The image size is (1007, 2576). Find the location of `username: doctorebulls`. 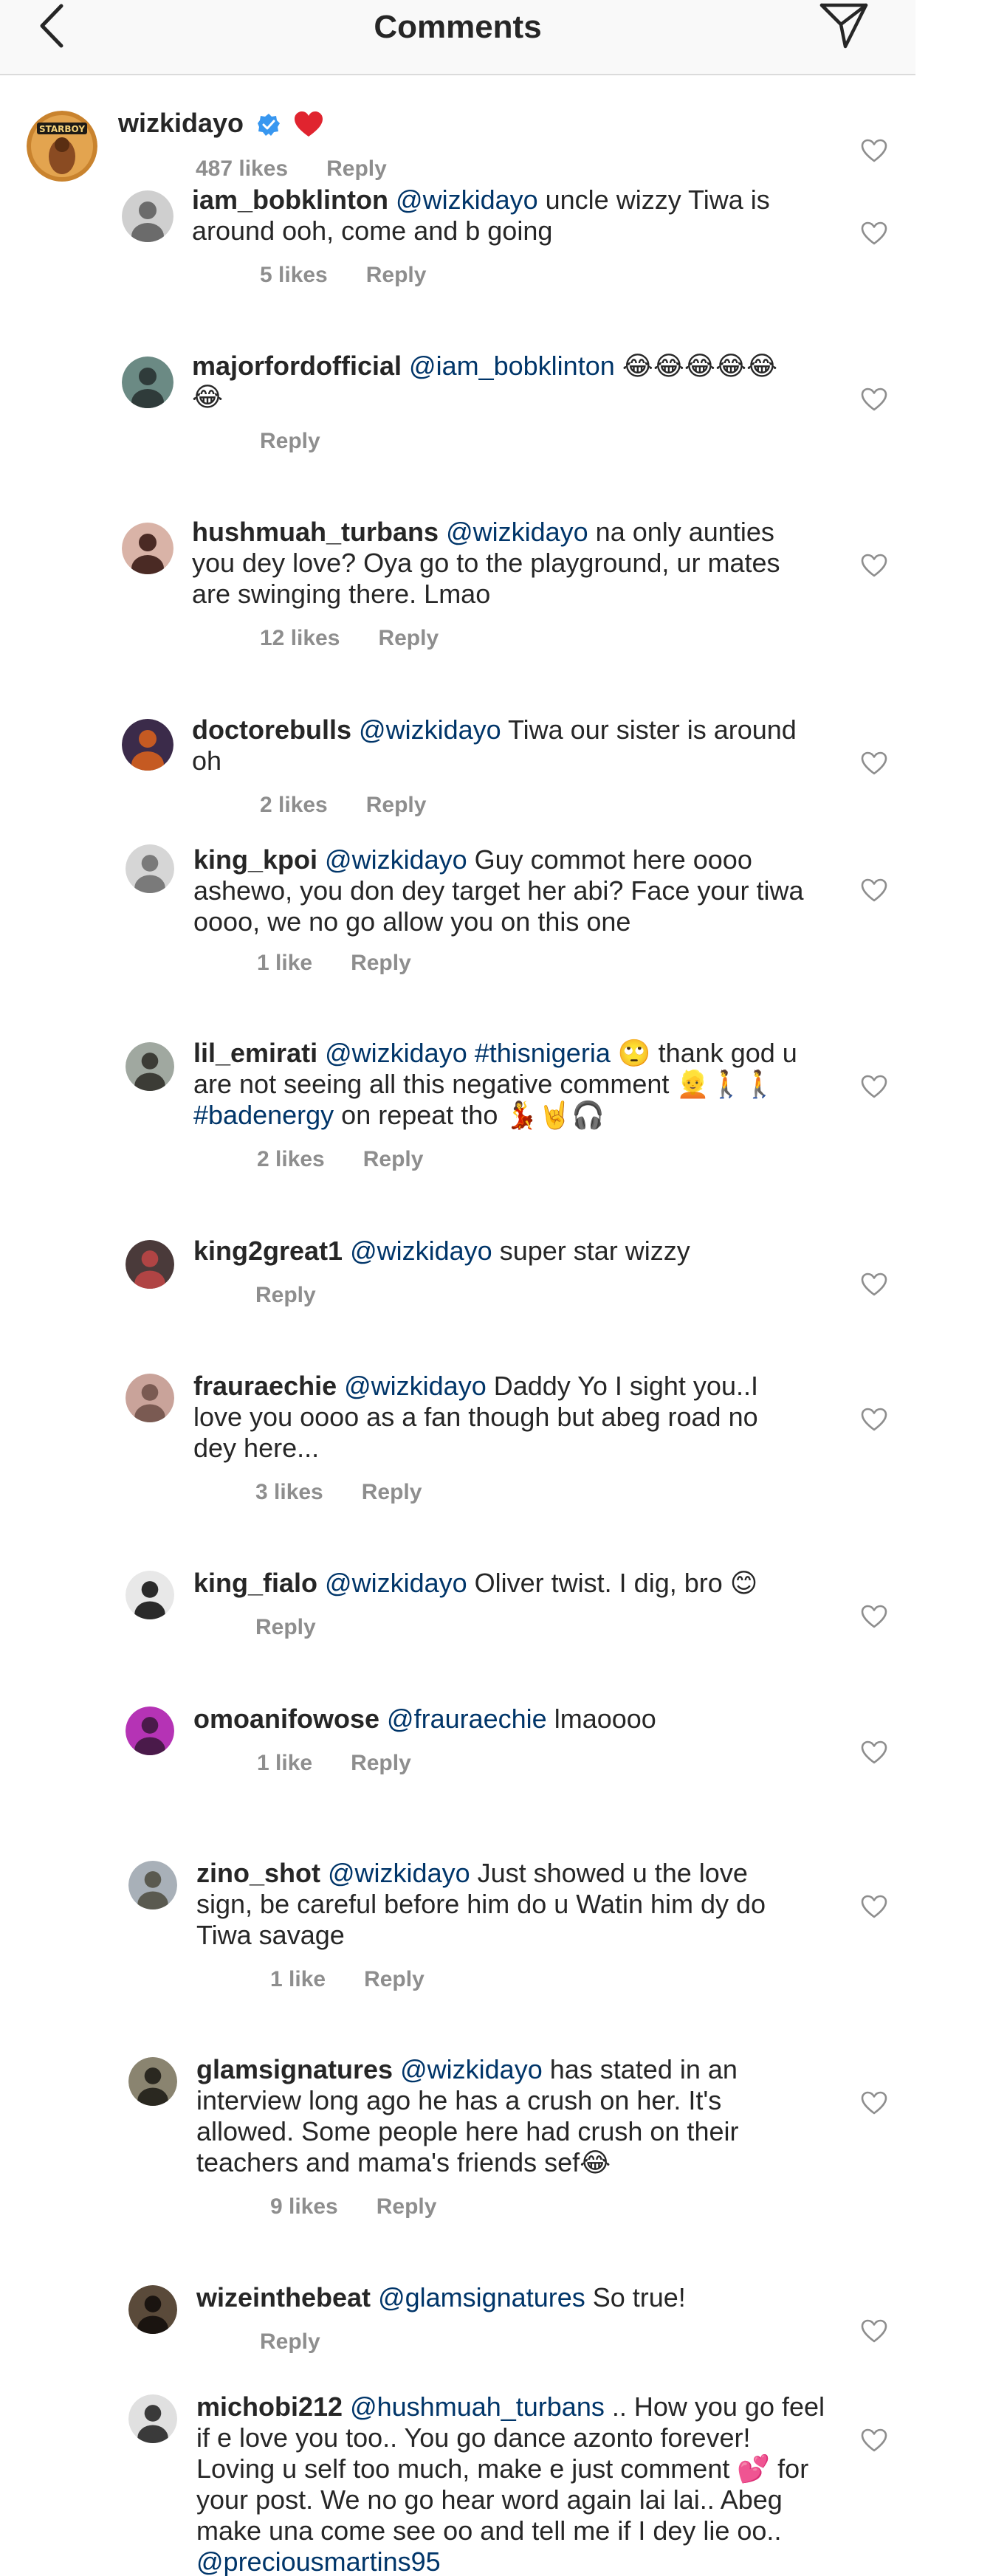

username: doctorebulls is located at coordinates (272, 729).